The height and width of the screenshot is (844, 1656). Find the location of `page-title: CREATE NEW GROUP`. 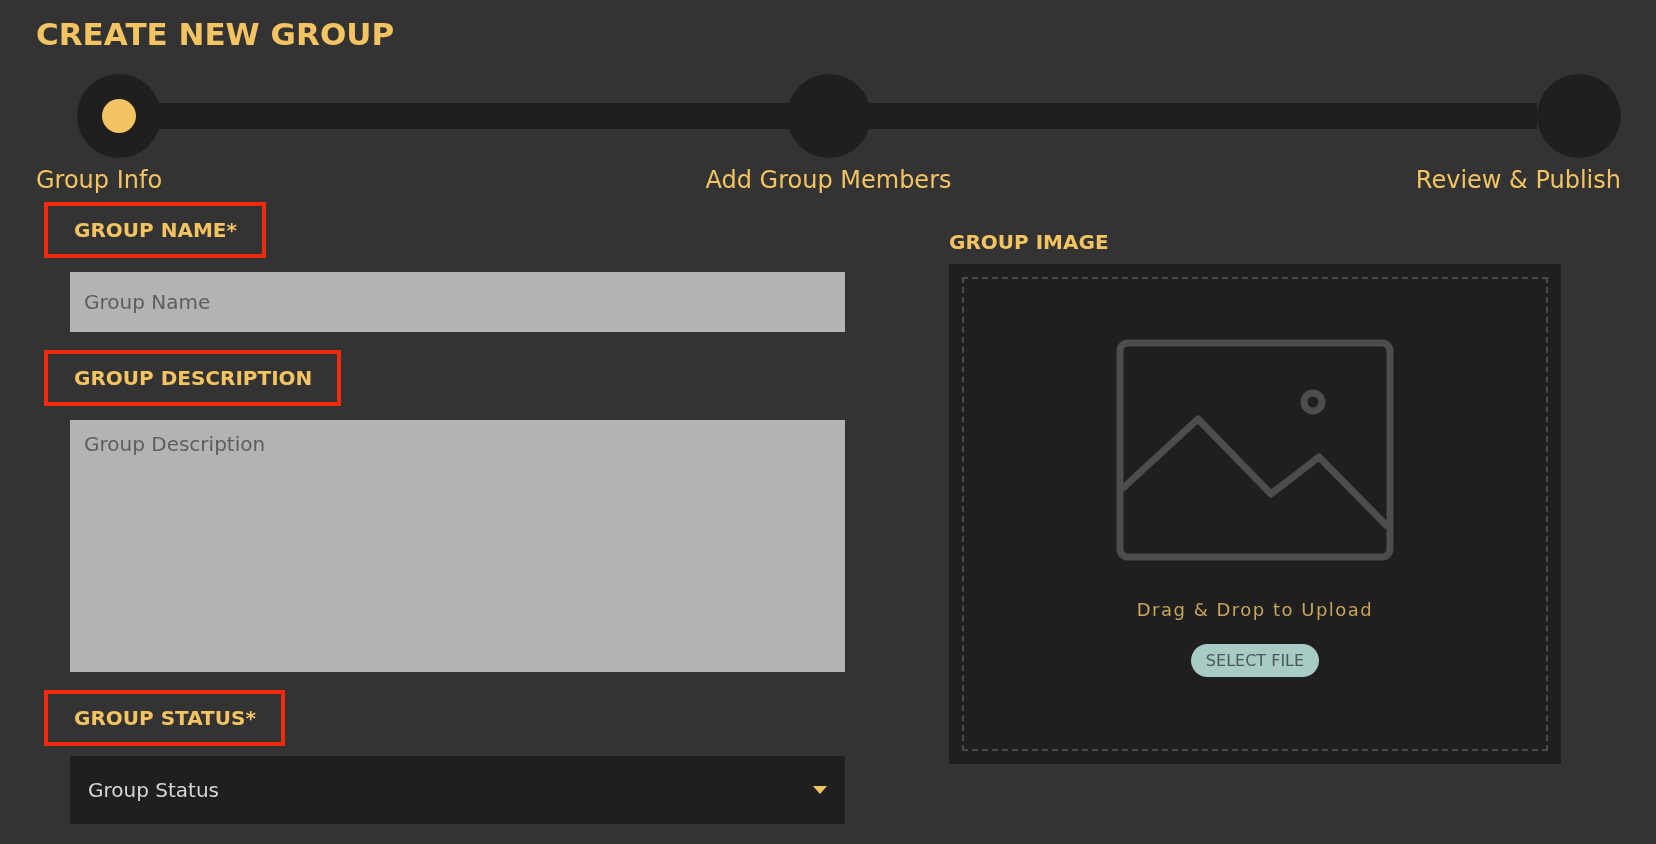

page-title: CREATE NEW GROUP is located at coordinates (216, 34).